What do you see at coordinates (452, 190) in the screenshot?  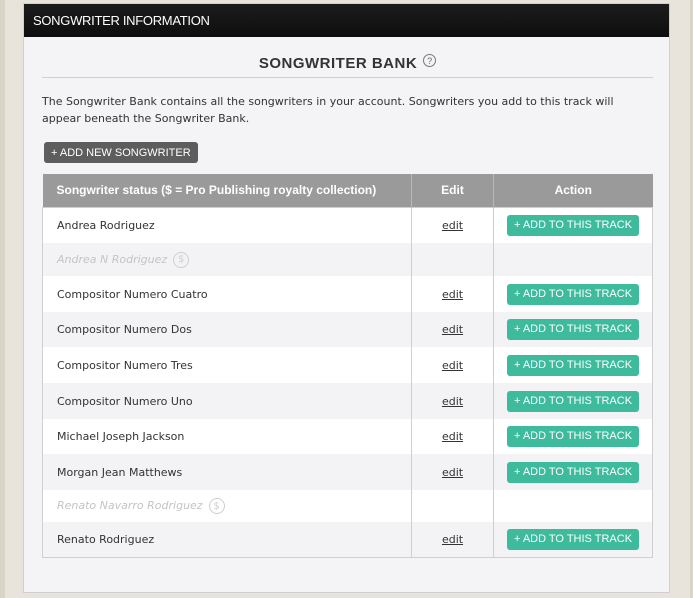 I see `column-header-edit: Edit` at bounding box center [452, 190].